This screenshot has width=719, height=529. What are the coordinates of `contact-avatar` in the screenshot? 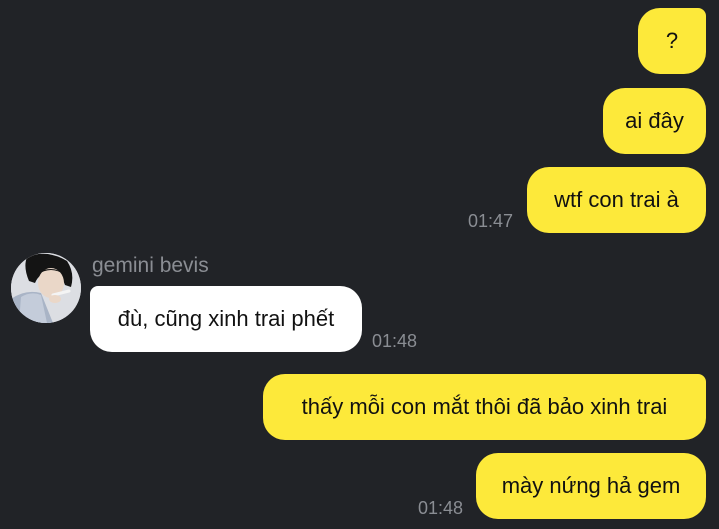 It's located at (46, 288).